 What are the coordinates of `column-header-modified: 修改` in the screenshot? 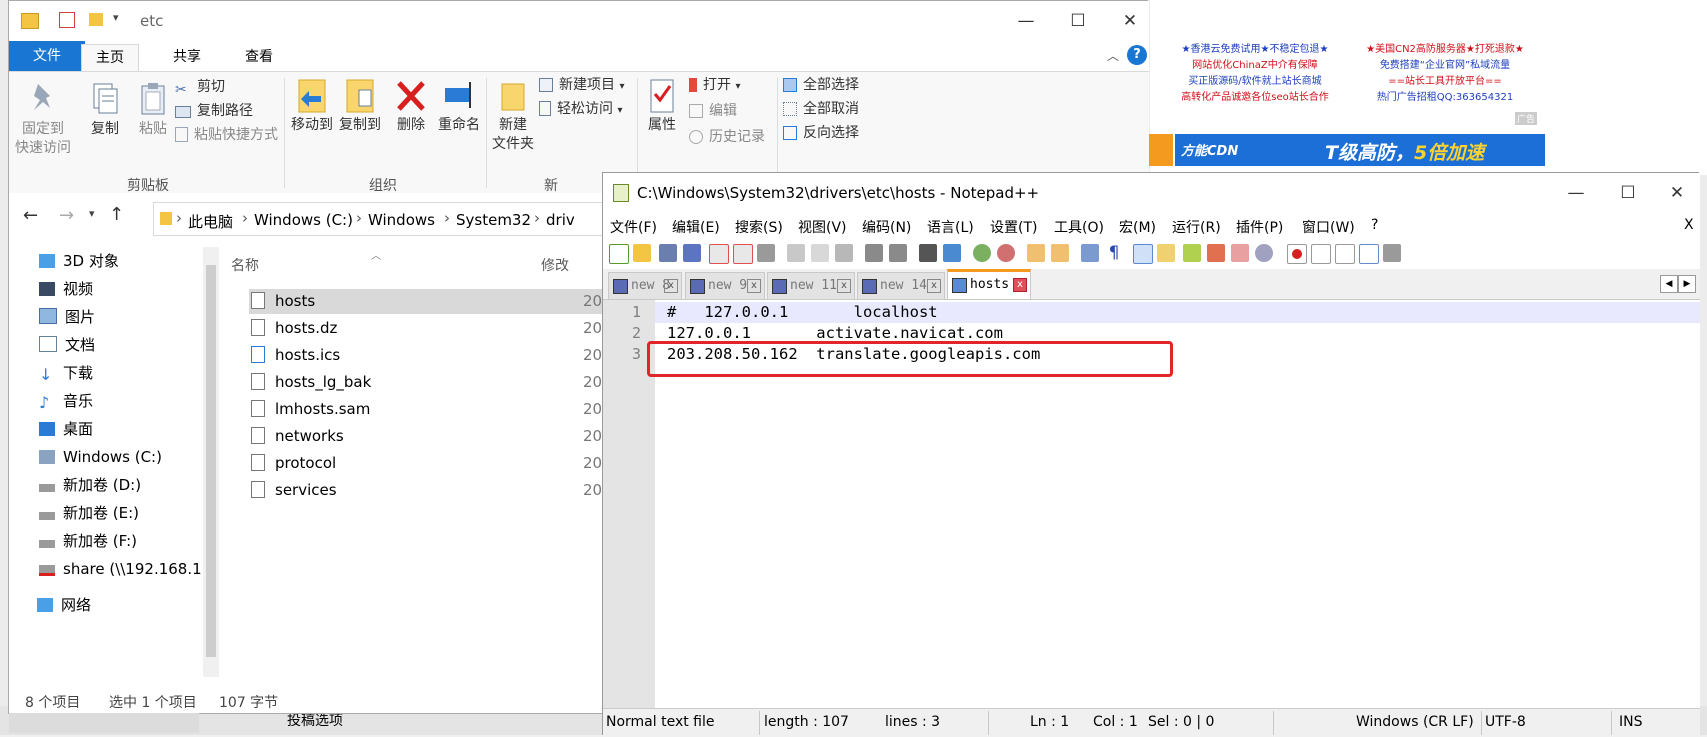 It's located at (555, 265).